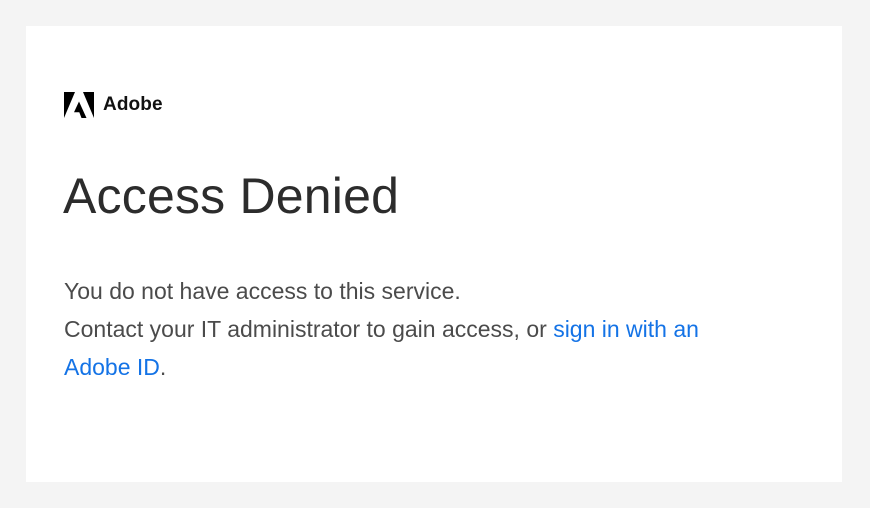 The width and height of the screenshot is (870, 508). I want to click on message-line-1: You do not have access to this service., so click(262, 291).